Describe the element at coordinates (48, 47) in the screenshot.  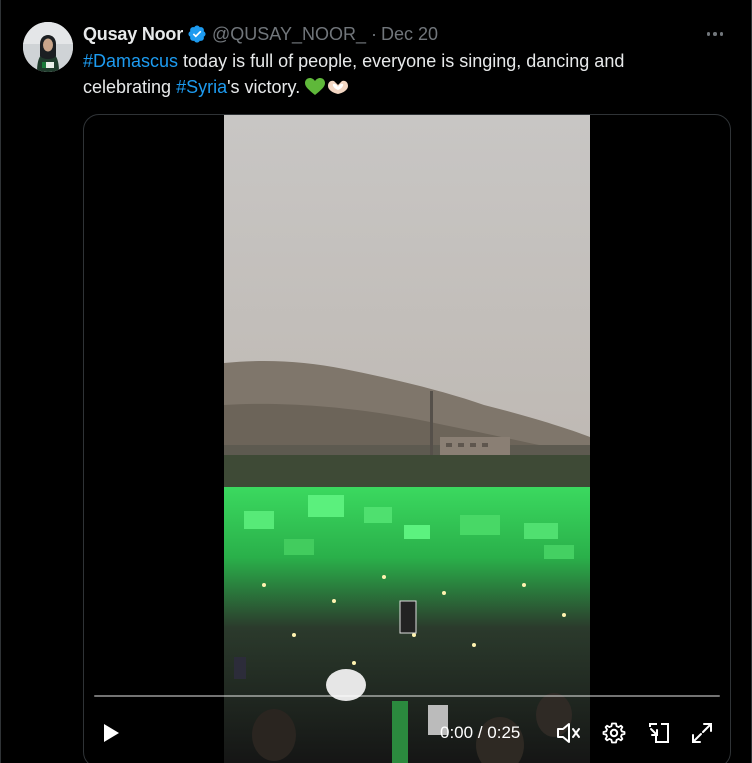
I see `avatar` at that location.